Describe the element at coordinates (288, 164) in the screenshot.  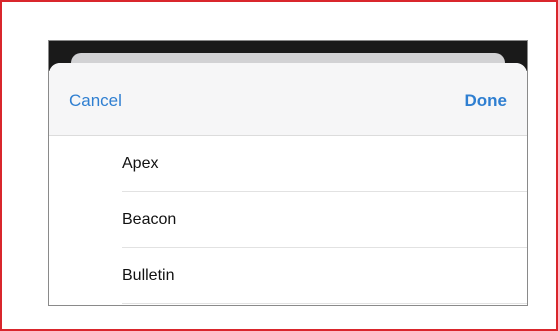
I see `list-item-apex: Apex` at that location.